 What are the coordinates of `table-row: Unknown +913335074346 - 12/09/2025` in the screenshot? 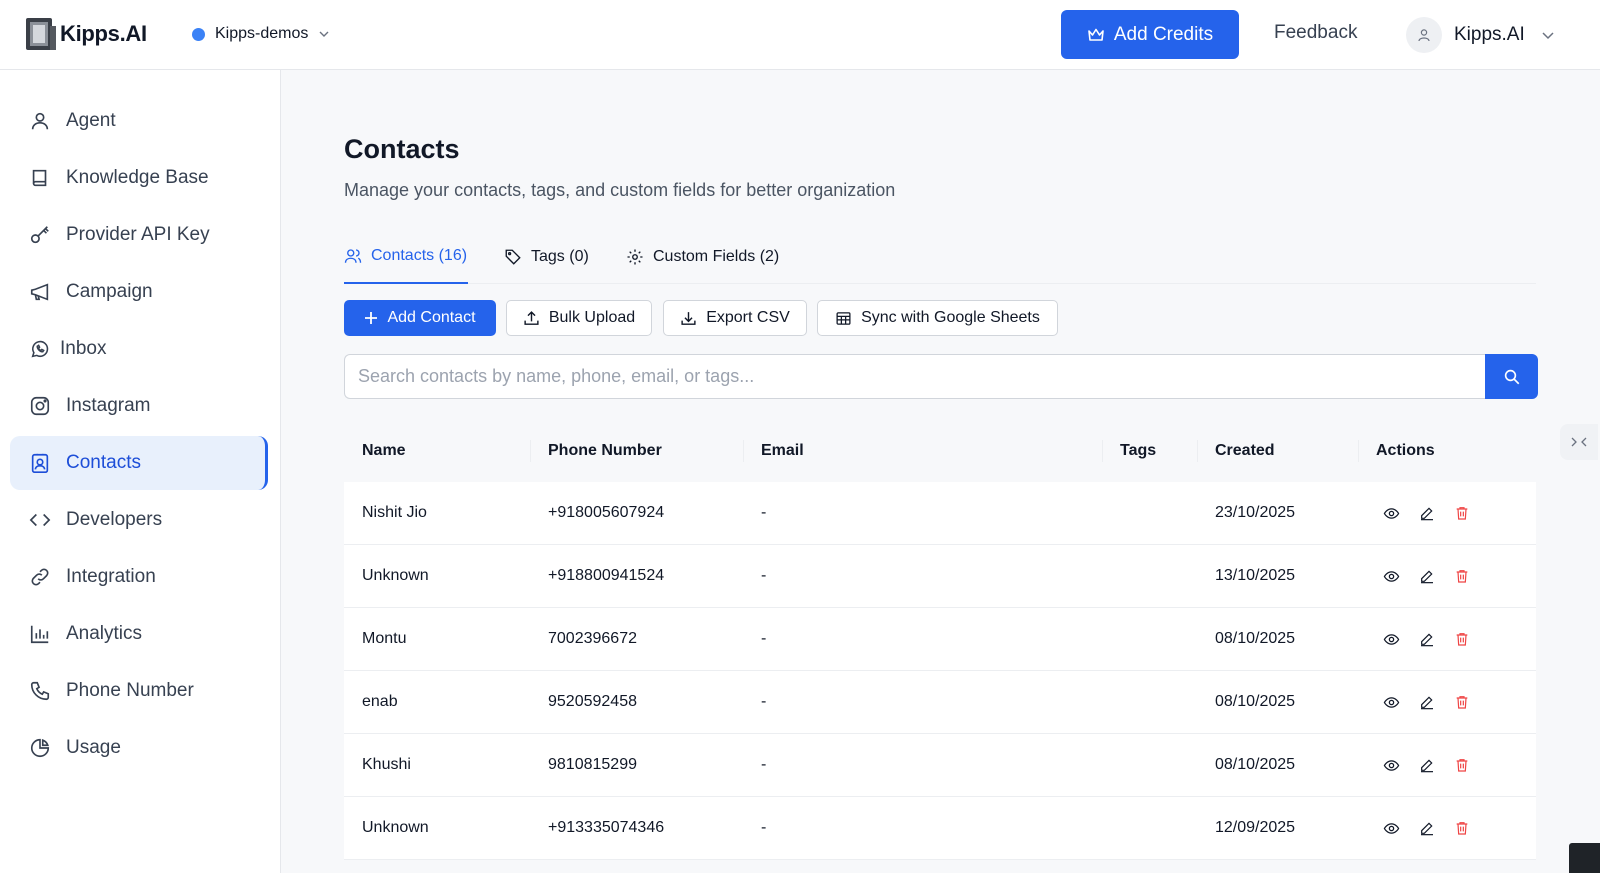 It's located at (940, 828).